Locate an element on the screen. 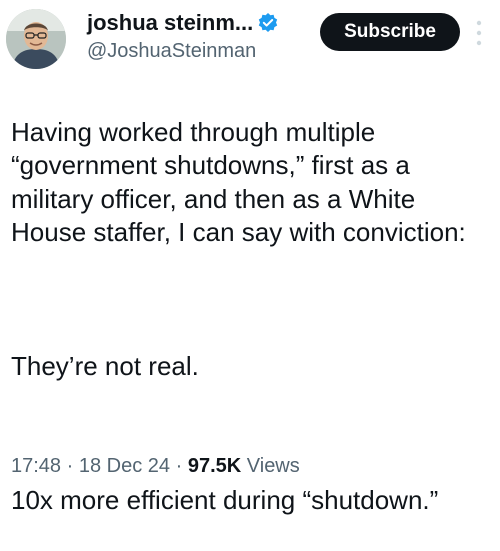 Image resolution: width=500 pixels, height=551 pixels. tweet-time: 17:48 is located at coordinates (36, 466).